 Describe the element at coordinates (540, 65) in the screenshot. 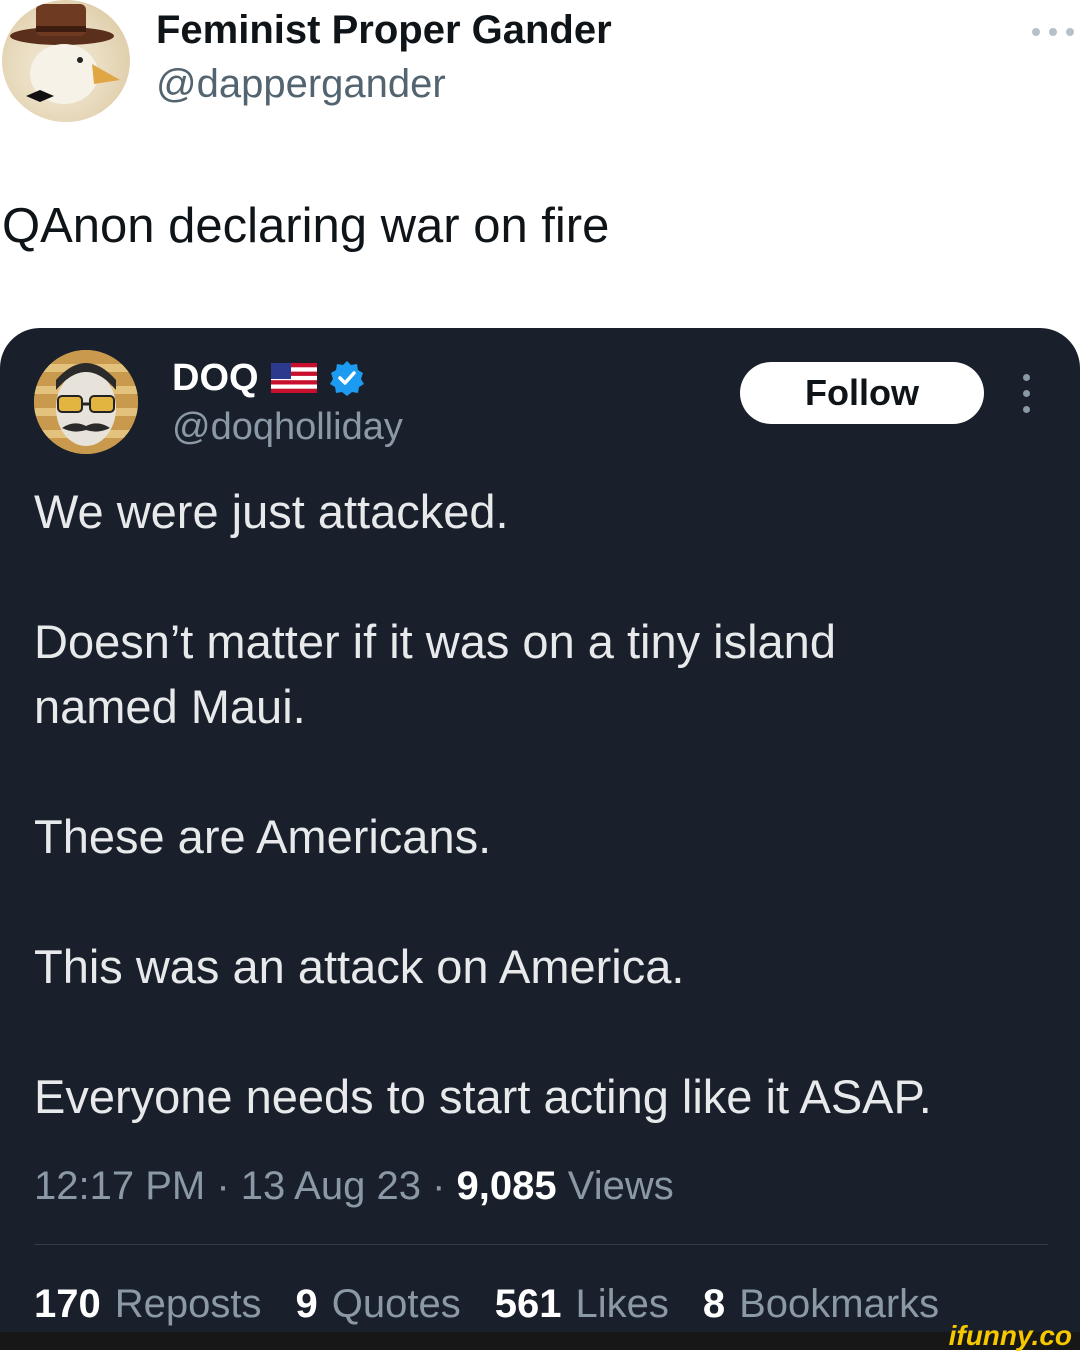

I see `outer-tweet-header: Feminist Proper Gander @dappergander` at that location.